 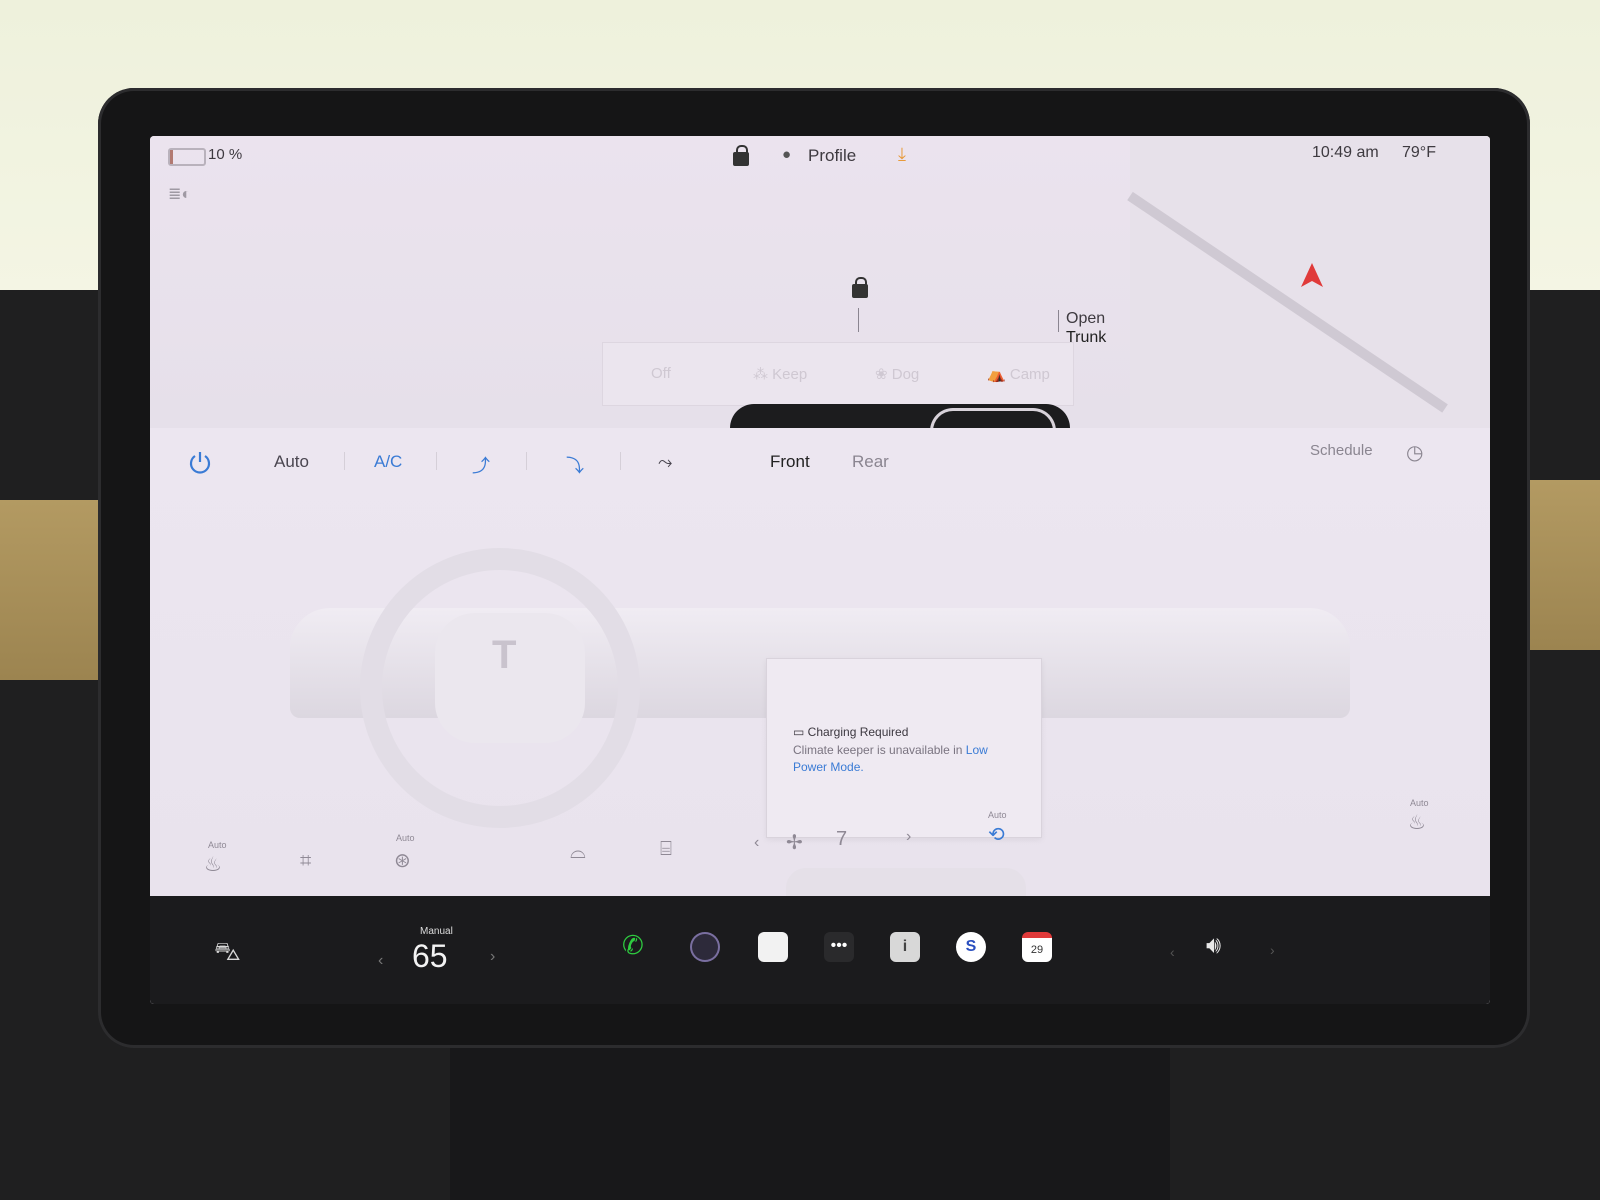 What do you see at coordinates (971, 947) in the screenshot?
I see `stream-app-icon: S` at bounding box center [971, 947].